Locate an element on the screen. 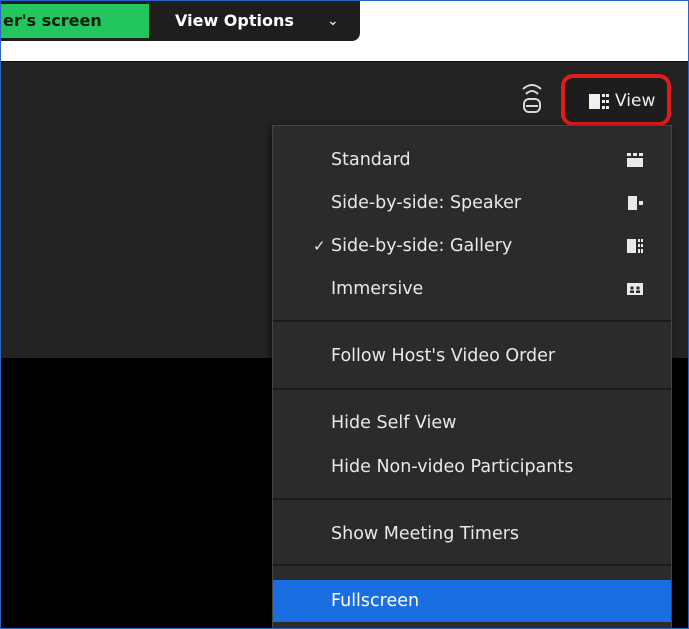  menu-item-hide-non-video-participants: Hide Non-video Participants is located at coordinates (472, 467).